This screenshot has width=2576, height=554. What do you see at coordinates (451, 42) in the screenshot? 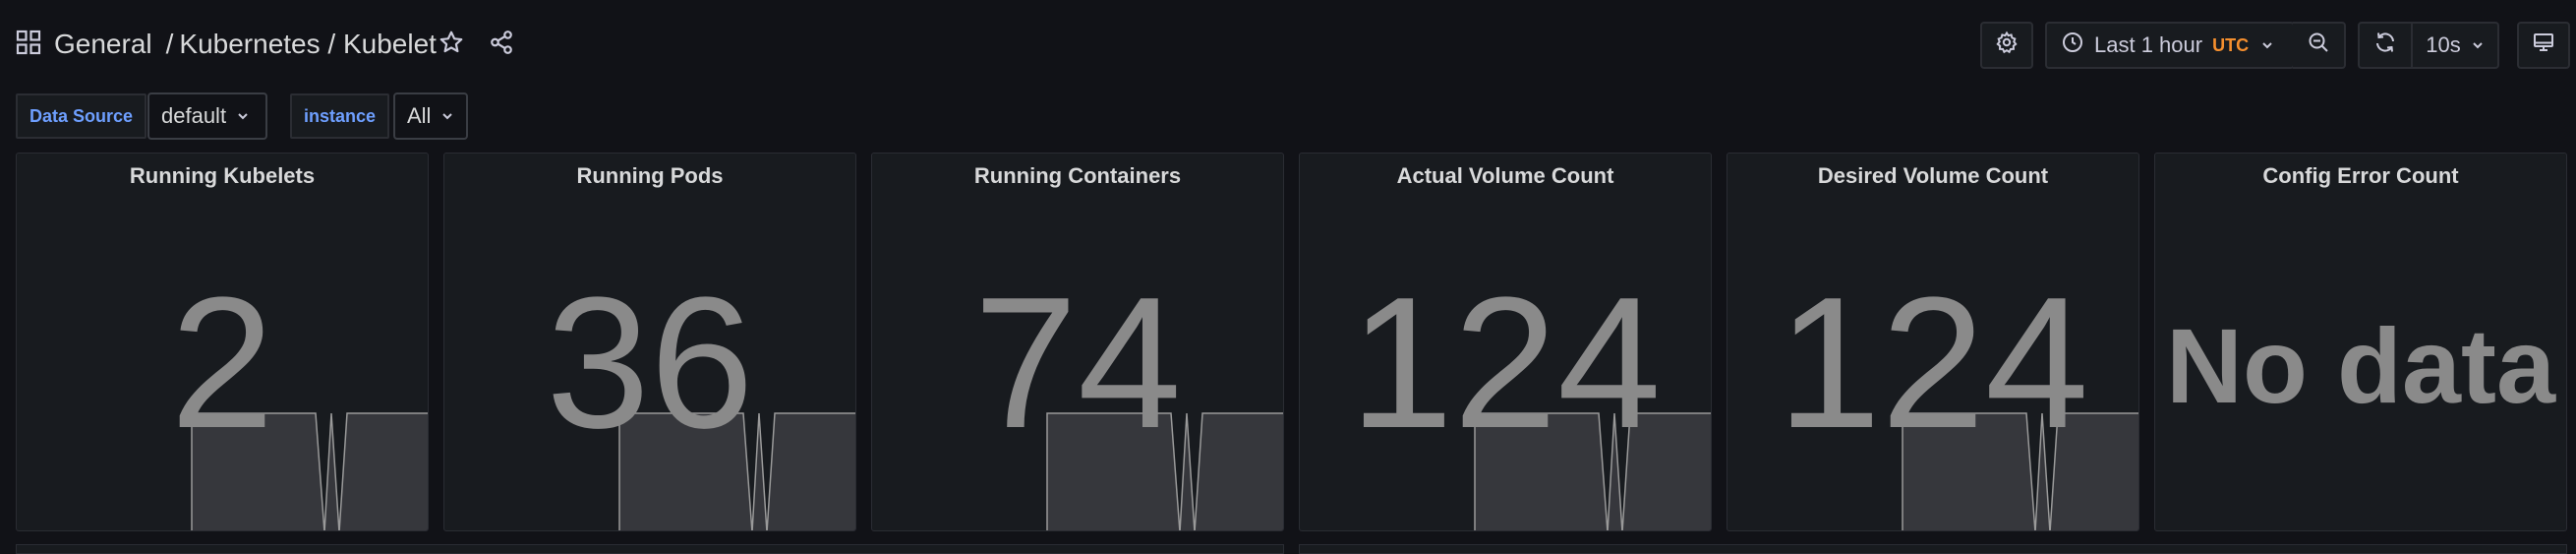
I see `star-icon` at bounding box center [451, 42].